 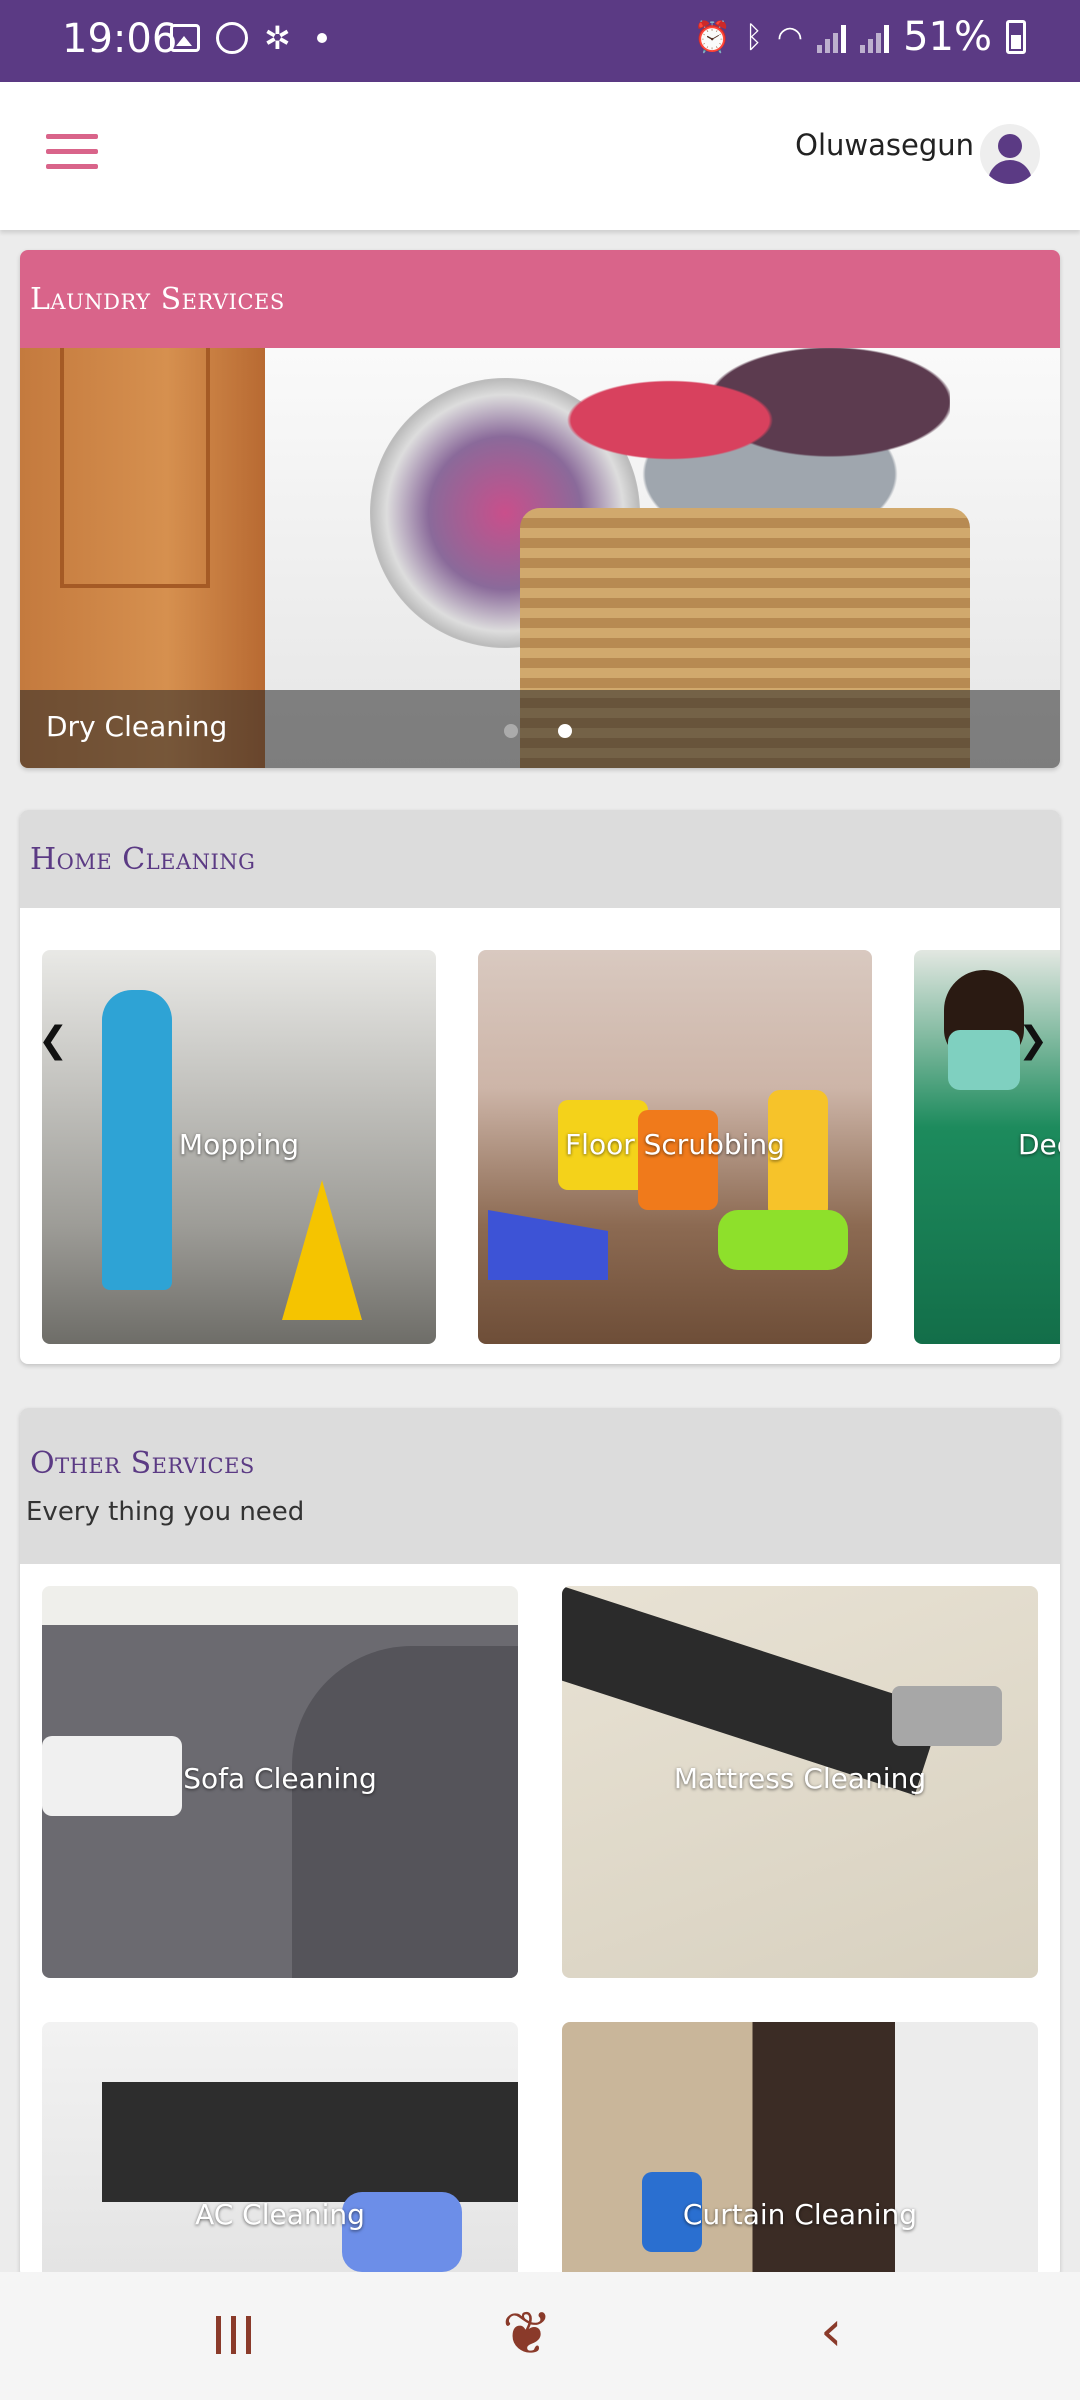 I want to click on user-icon, so click(x=1010, y=154).